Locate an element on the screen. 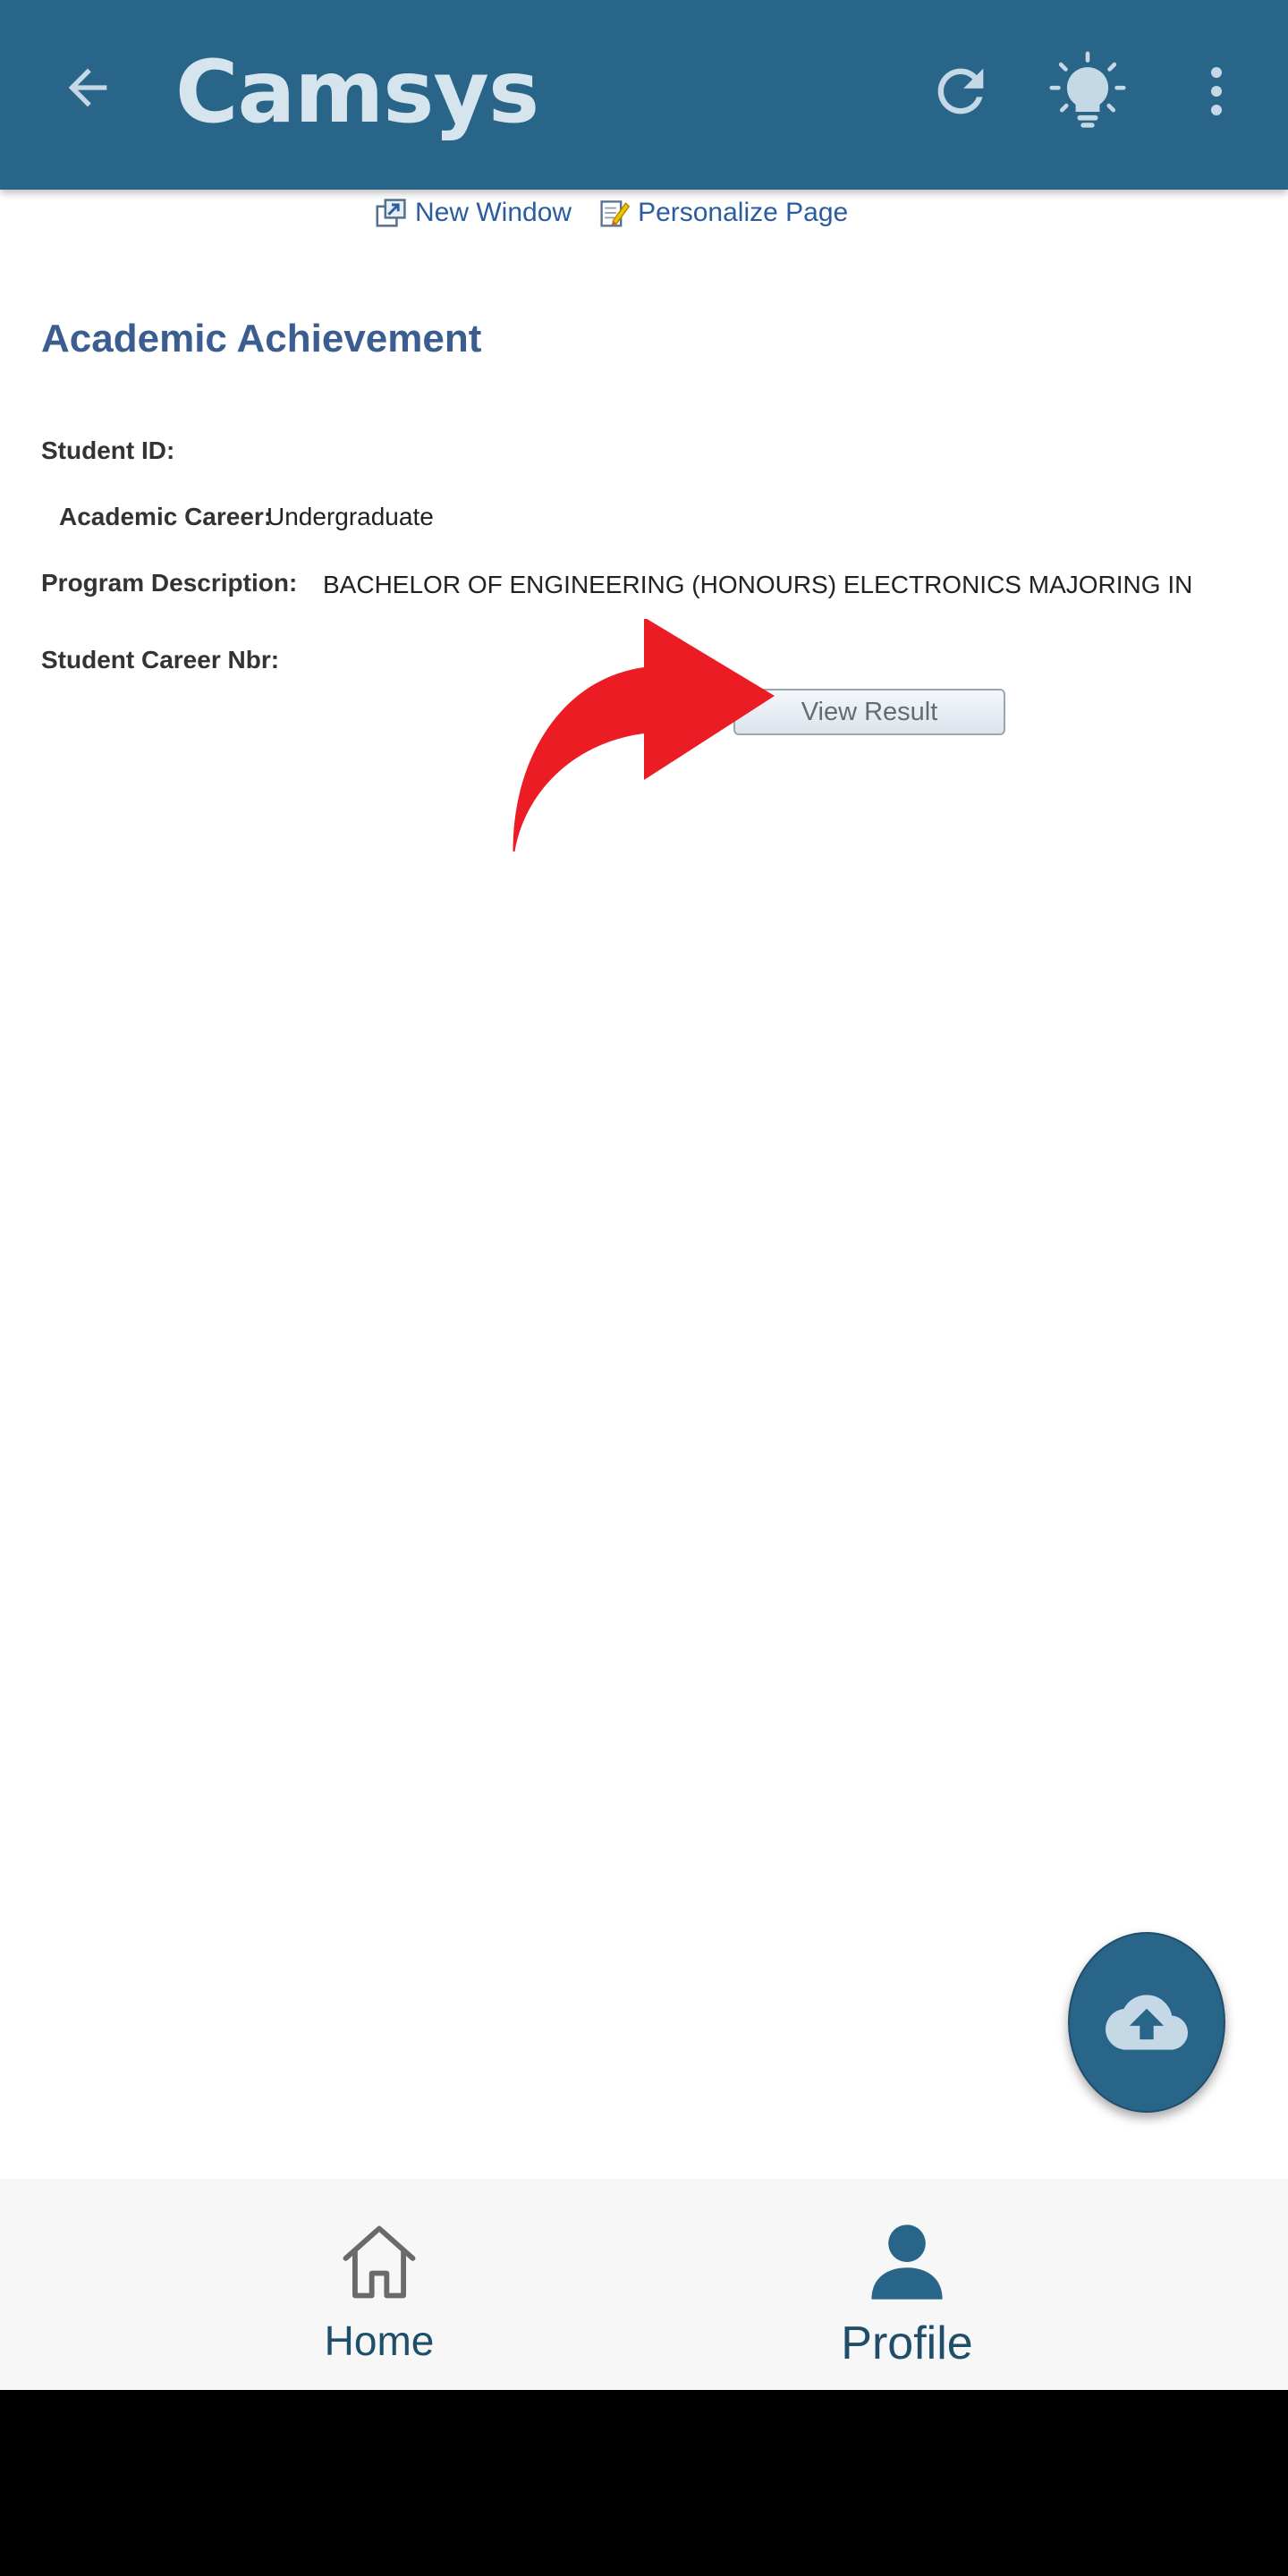 This screenshot has width=1288, height=2576. student-career-nbr-label: Student Career Nbr: is located at coordinates (160, 660).